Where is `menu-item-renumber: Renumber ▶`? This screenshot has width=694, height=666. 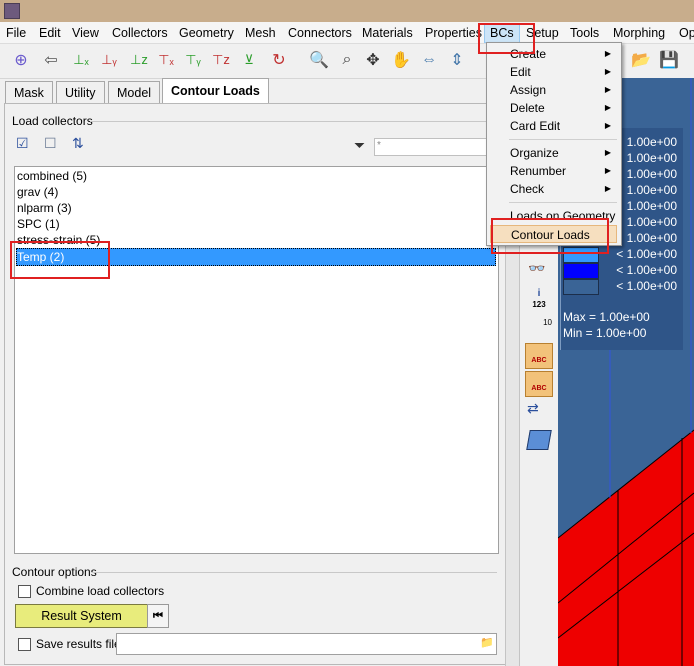 menu-item-renumber: Renumber ▶ is located at coordinates (553, 171).